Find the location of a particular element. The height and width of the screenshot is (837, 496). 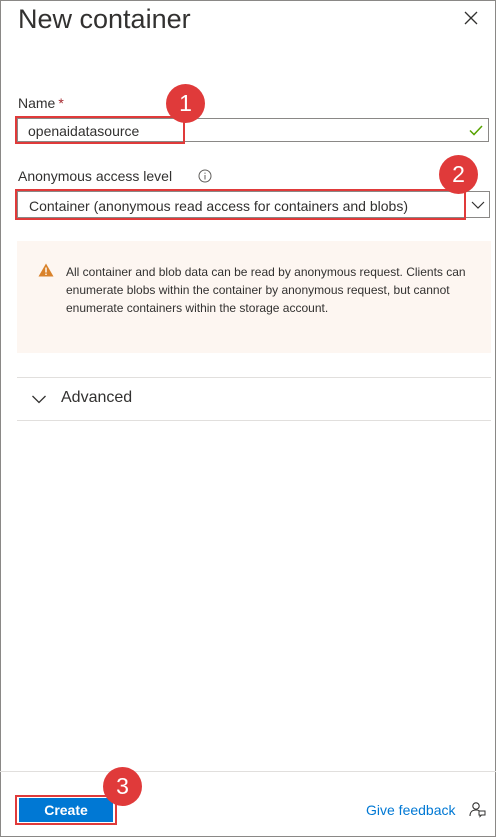

close-icon is located at coordinates (471, 18).